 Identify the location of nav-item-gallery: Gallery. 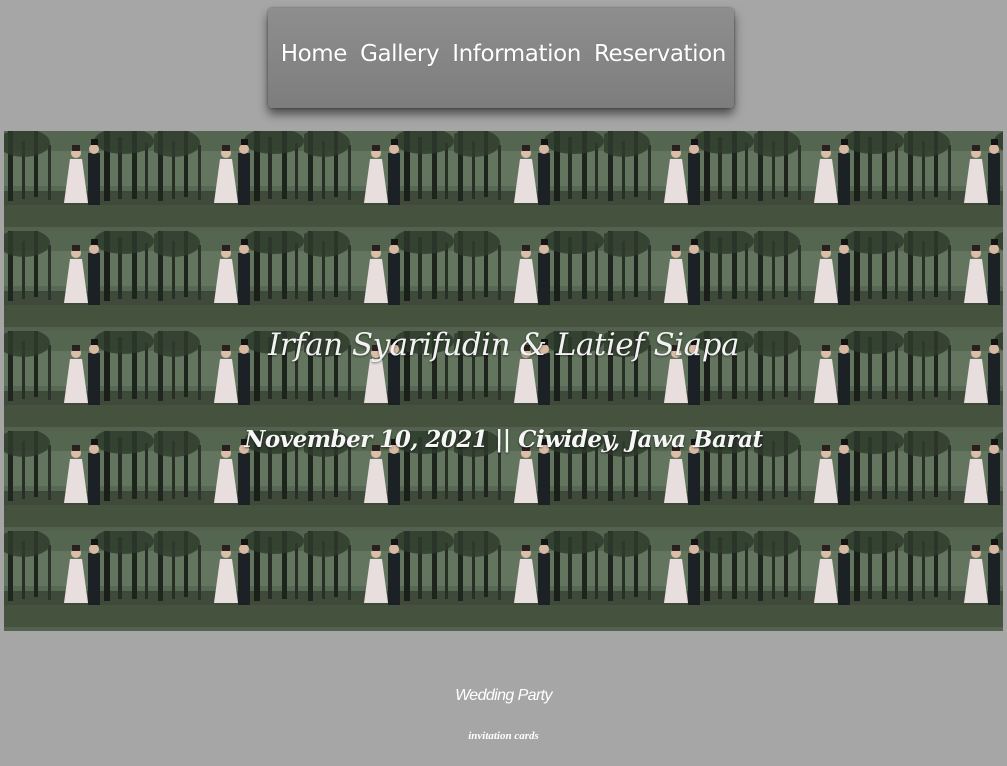
(400, 54).